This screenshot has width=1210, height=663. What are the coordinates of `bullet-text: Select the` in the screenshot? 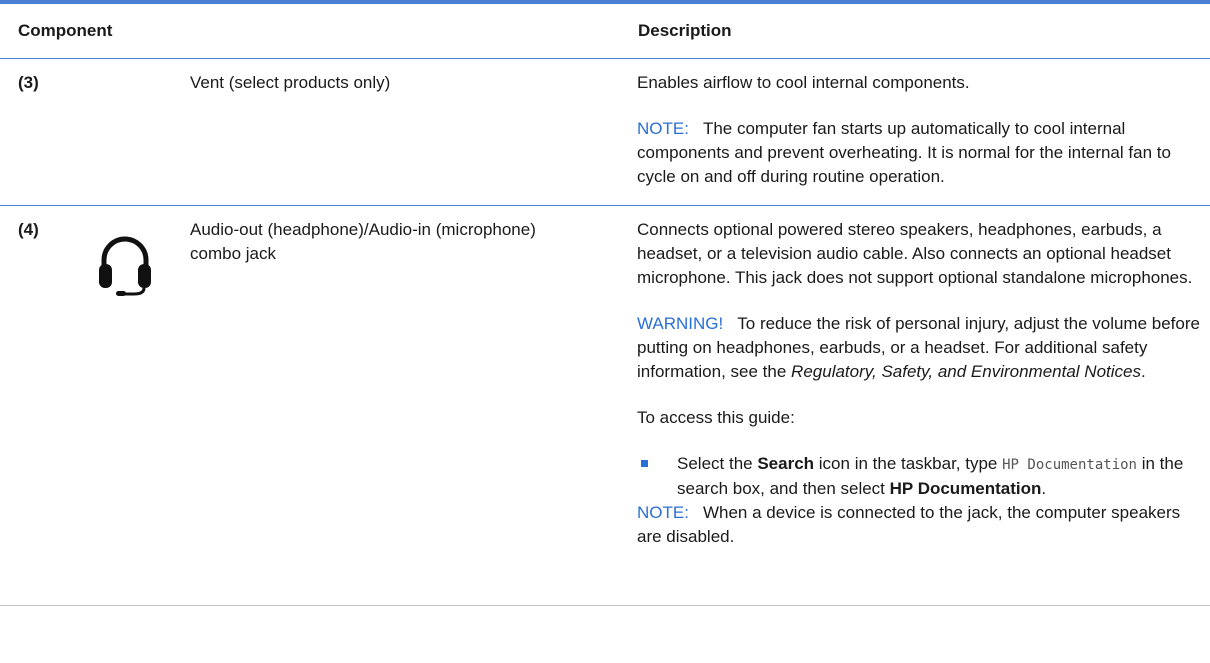 It's located at (715, 463).